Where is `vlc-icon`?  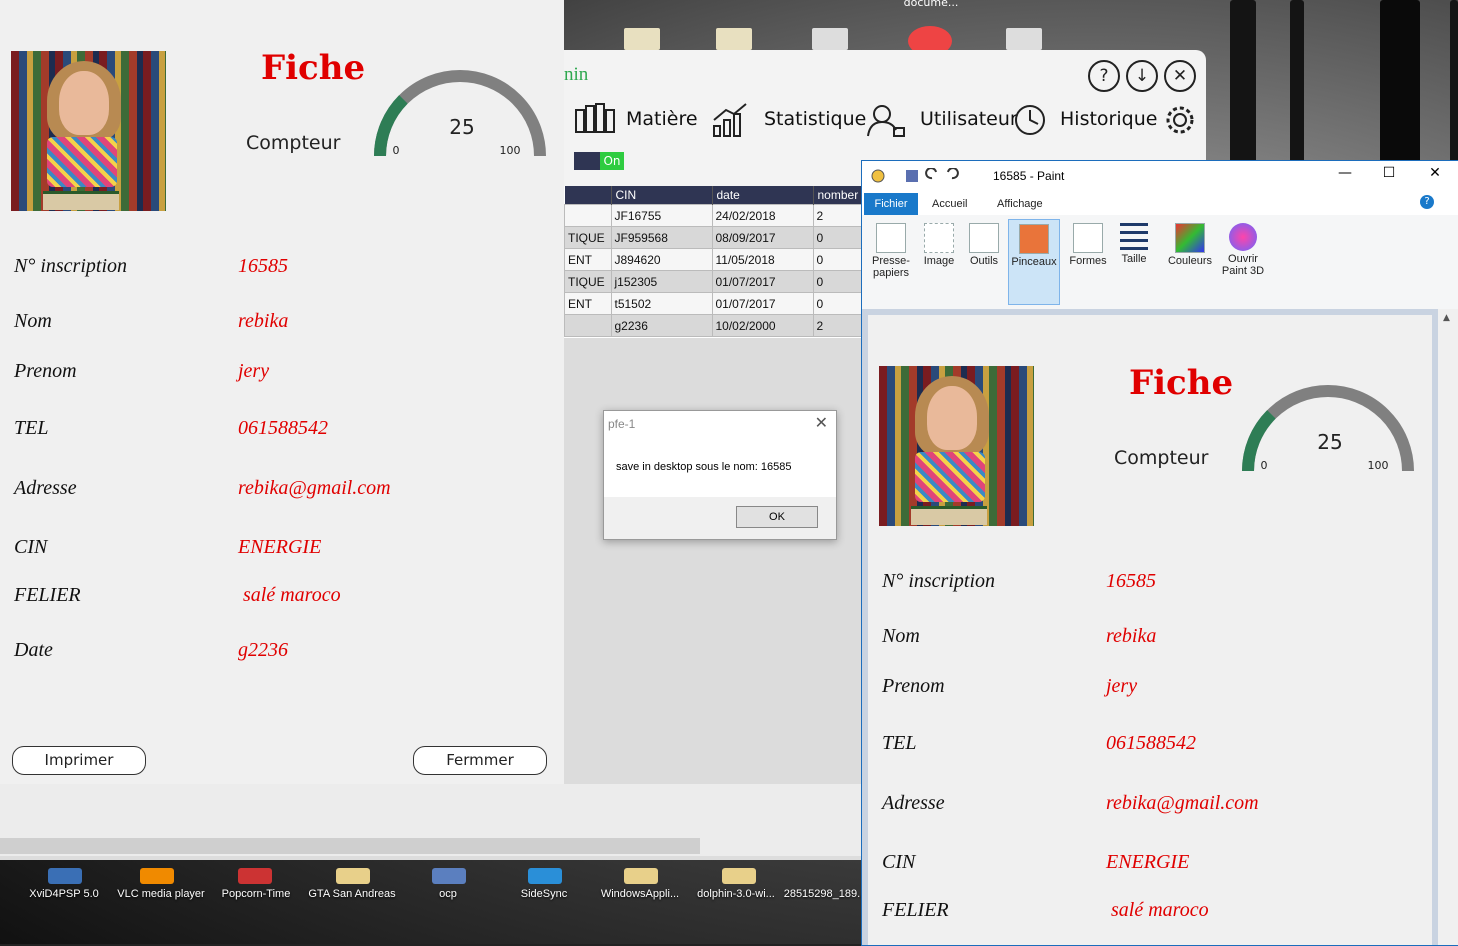 vlc-icon is located at coordinates (157, 876).